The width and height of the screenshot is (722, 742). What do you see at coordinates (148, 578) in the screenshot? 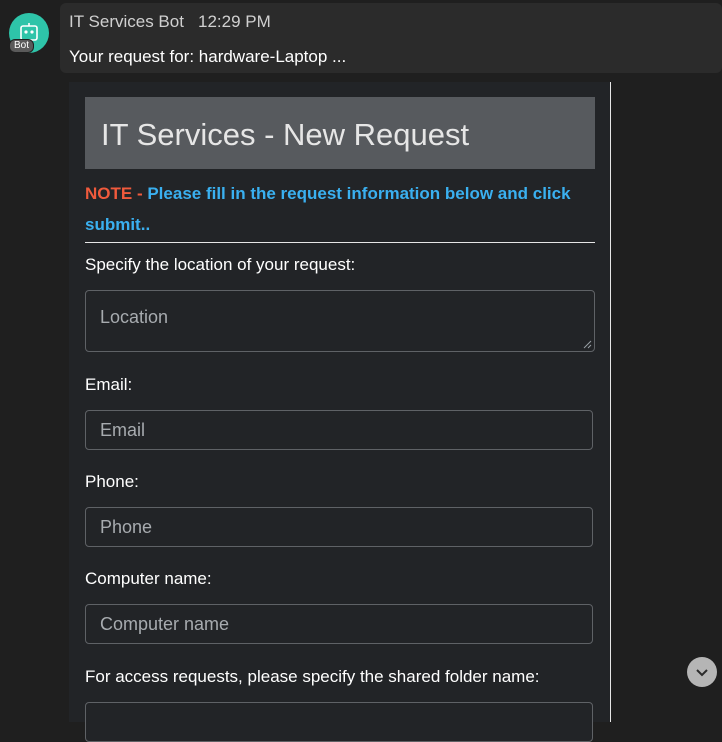
I see `computer-name-label: Computer name:` at bounding box center [148, 578].